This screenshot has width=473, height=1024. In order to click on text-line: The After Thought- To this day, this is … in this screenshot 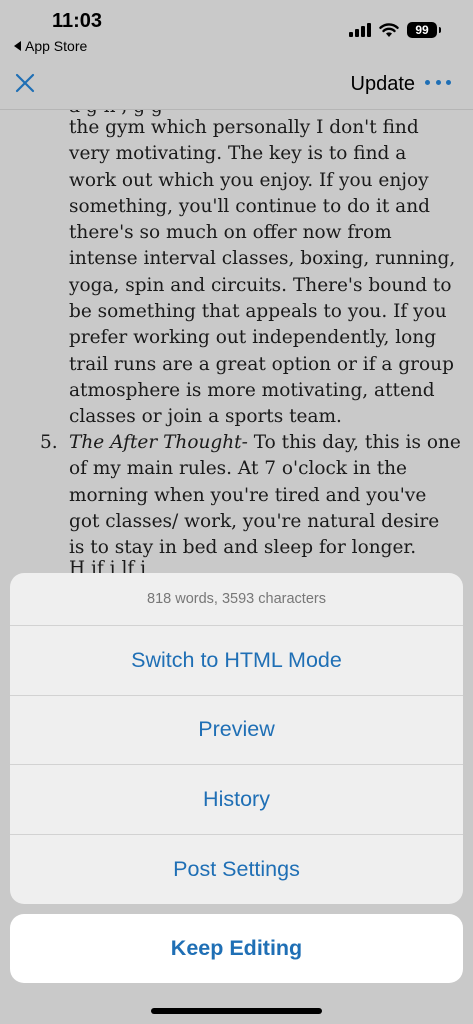, I will do `click(265, 443)`.